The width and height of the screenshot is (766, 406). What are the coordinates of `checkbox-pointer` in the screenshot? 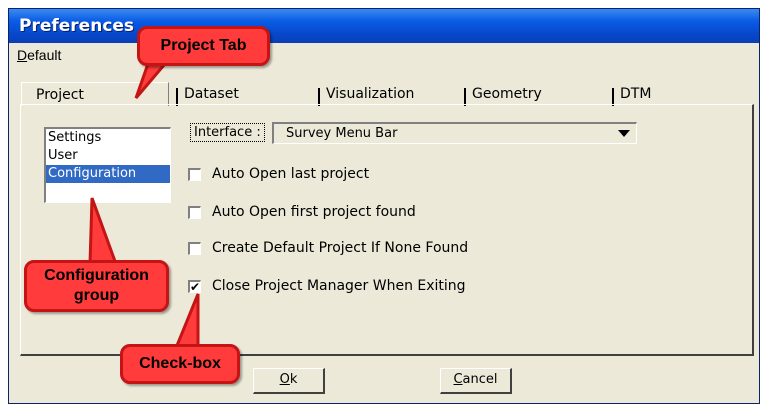 It's located at (186, 321).